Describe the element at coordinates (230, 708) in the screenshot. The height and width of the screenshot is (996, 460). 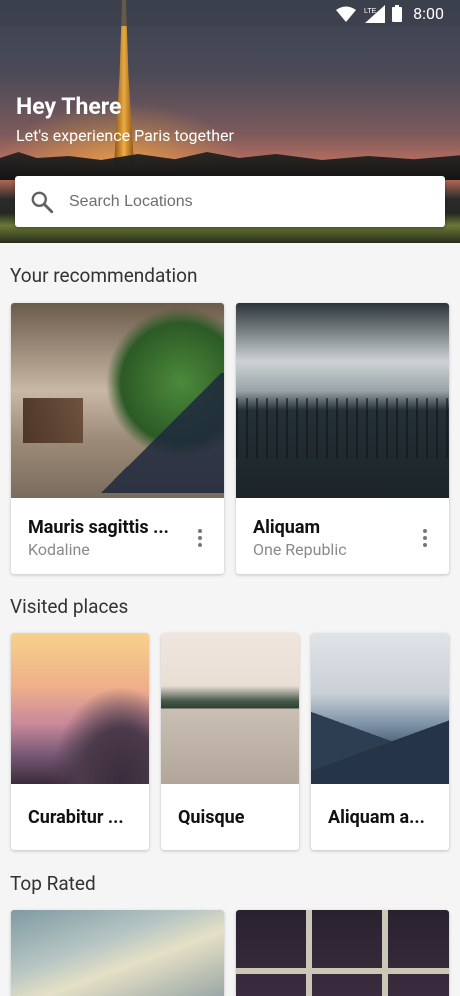
I see `wooden-pier-image` at that location.